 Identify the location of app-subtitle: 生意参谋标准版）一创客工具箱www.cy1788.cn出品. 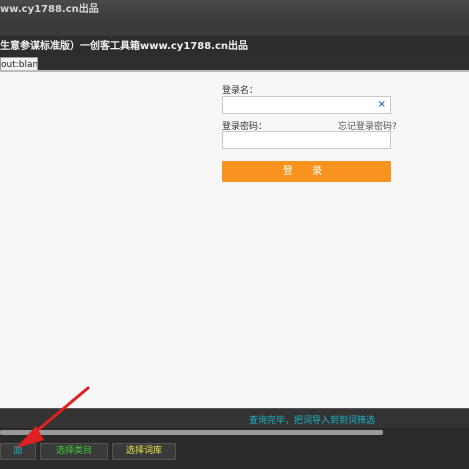
(234, 47).